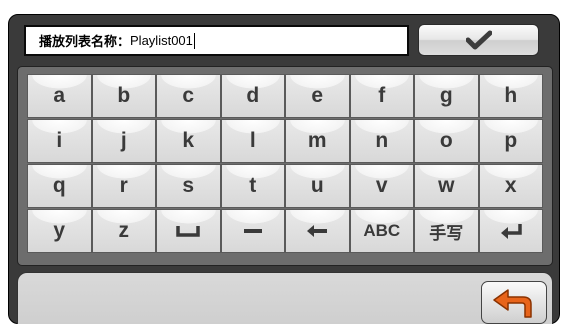 The image size is (562, 324). What do you see at coordinates (59, 96) in the screenshot?
I see `key-a: a` at bounding box center [59, 96].